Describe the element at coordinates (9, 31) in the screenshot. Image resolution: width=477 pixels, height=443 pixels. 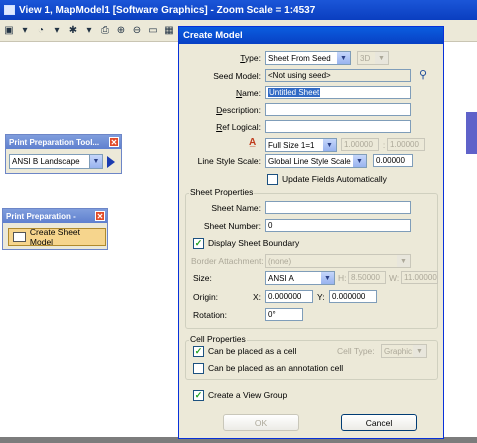
I see `view-attributes-icon: ▣` at that location.